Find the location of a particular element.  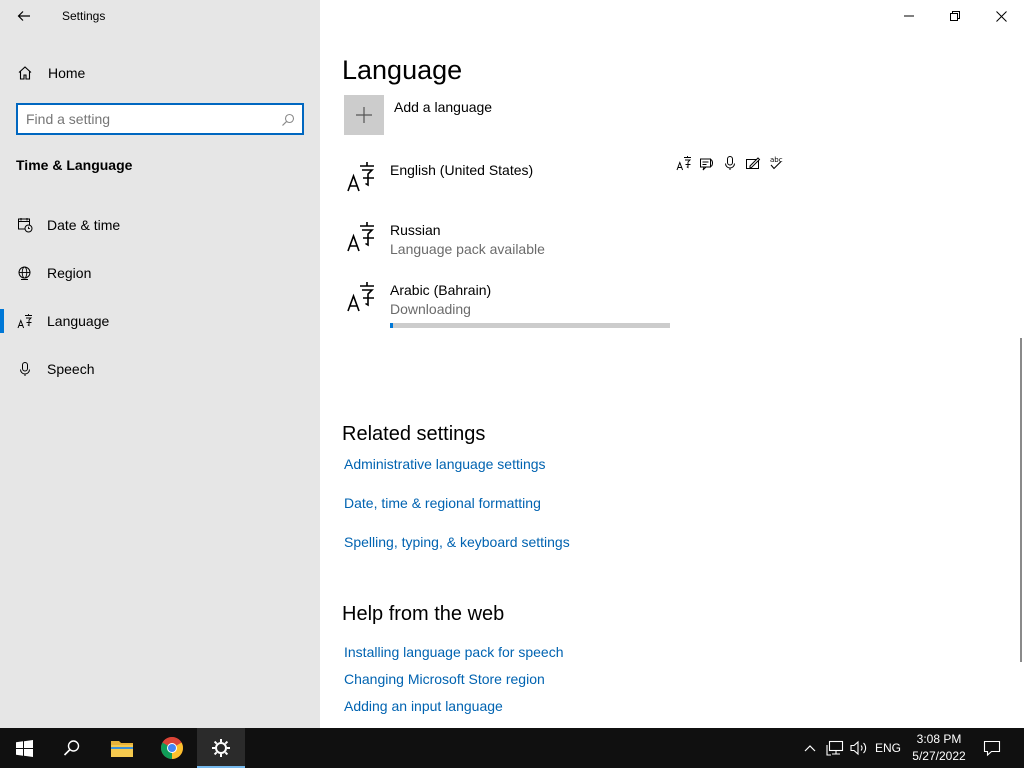

speaker-icon is located at coordinates (858, 748).